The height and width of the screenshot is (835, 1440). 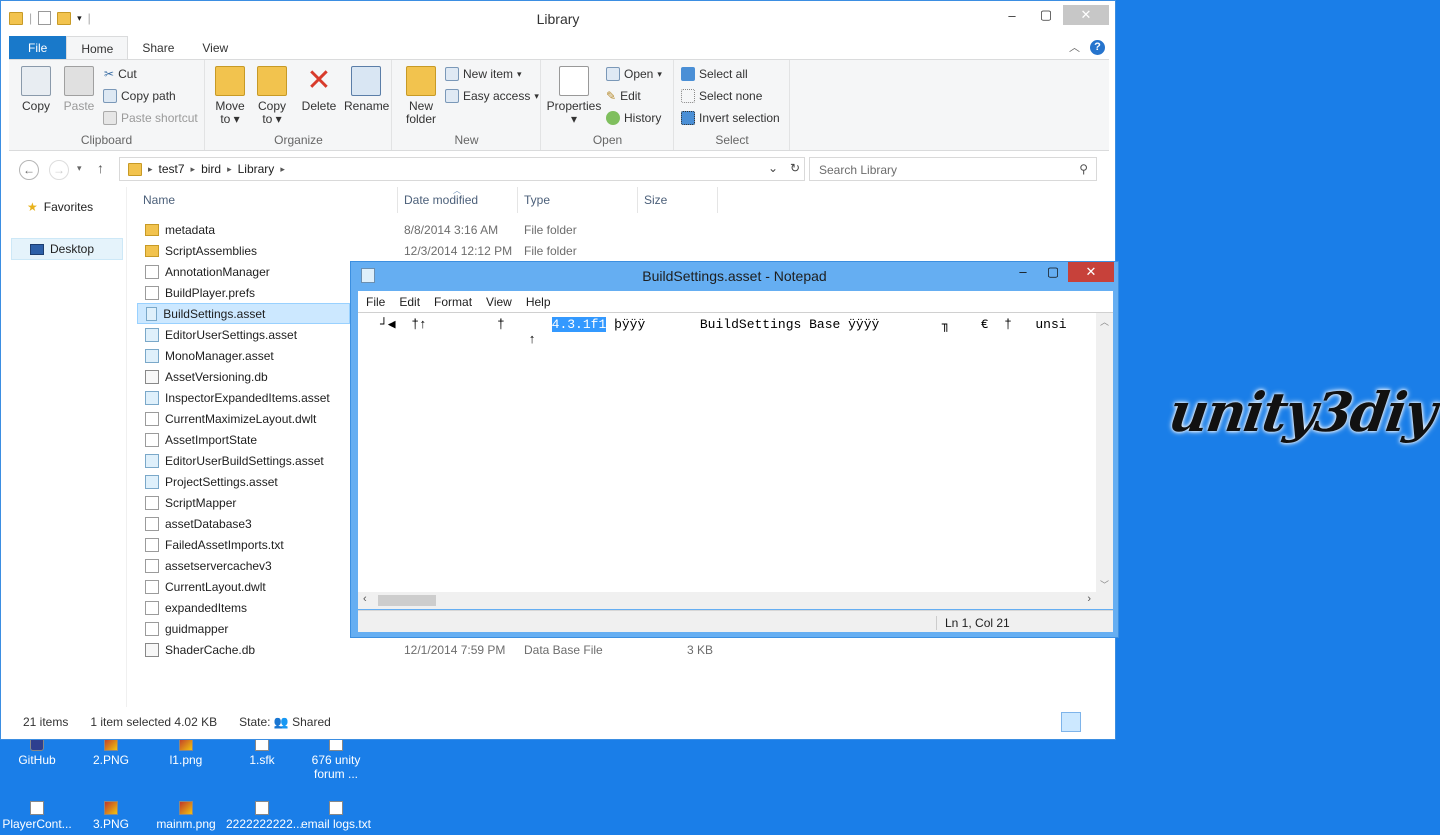 I want to click on menu-view: View, so click(x=499, y=302).